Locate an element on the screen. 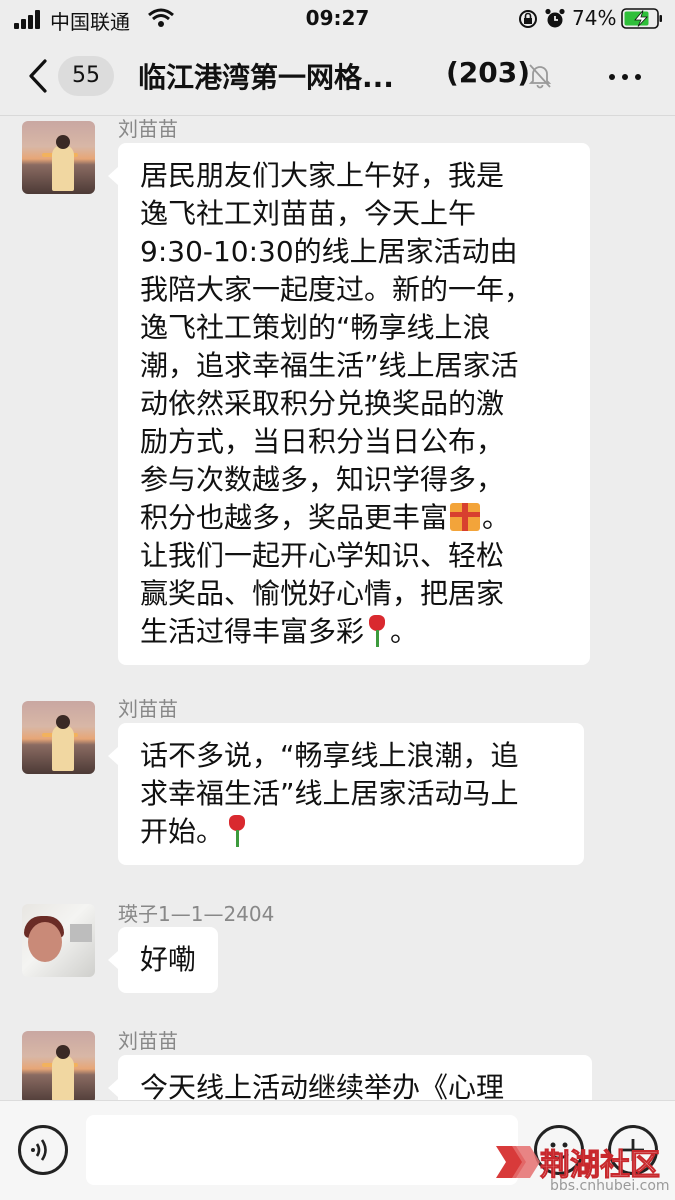 The width and height of the screenshot is (675, 1200). message-line: 动依然采取积分兑换奖品的激 is located at coordinates (322, 403).